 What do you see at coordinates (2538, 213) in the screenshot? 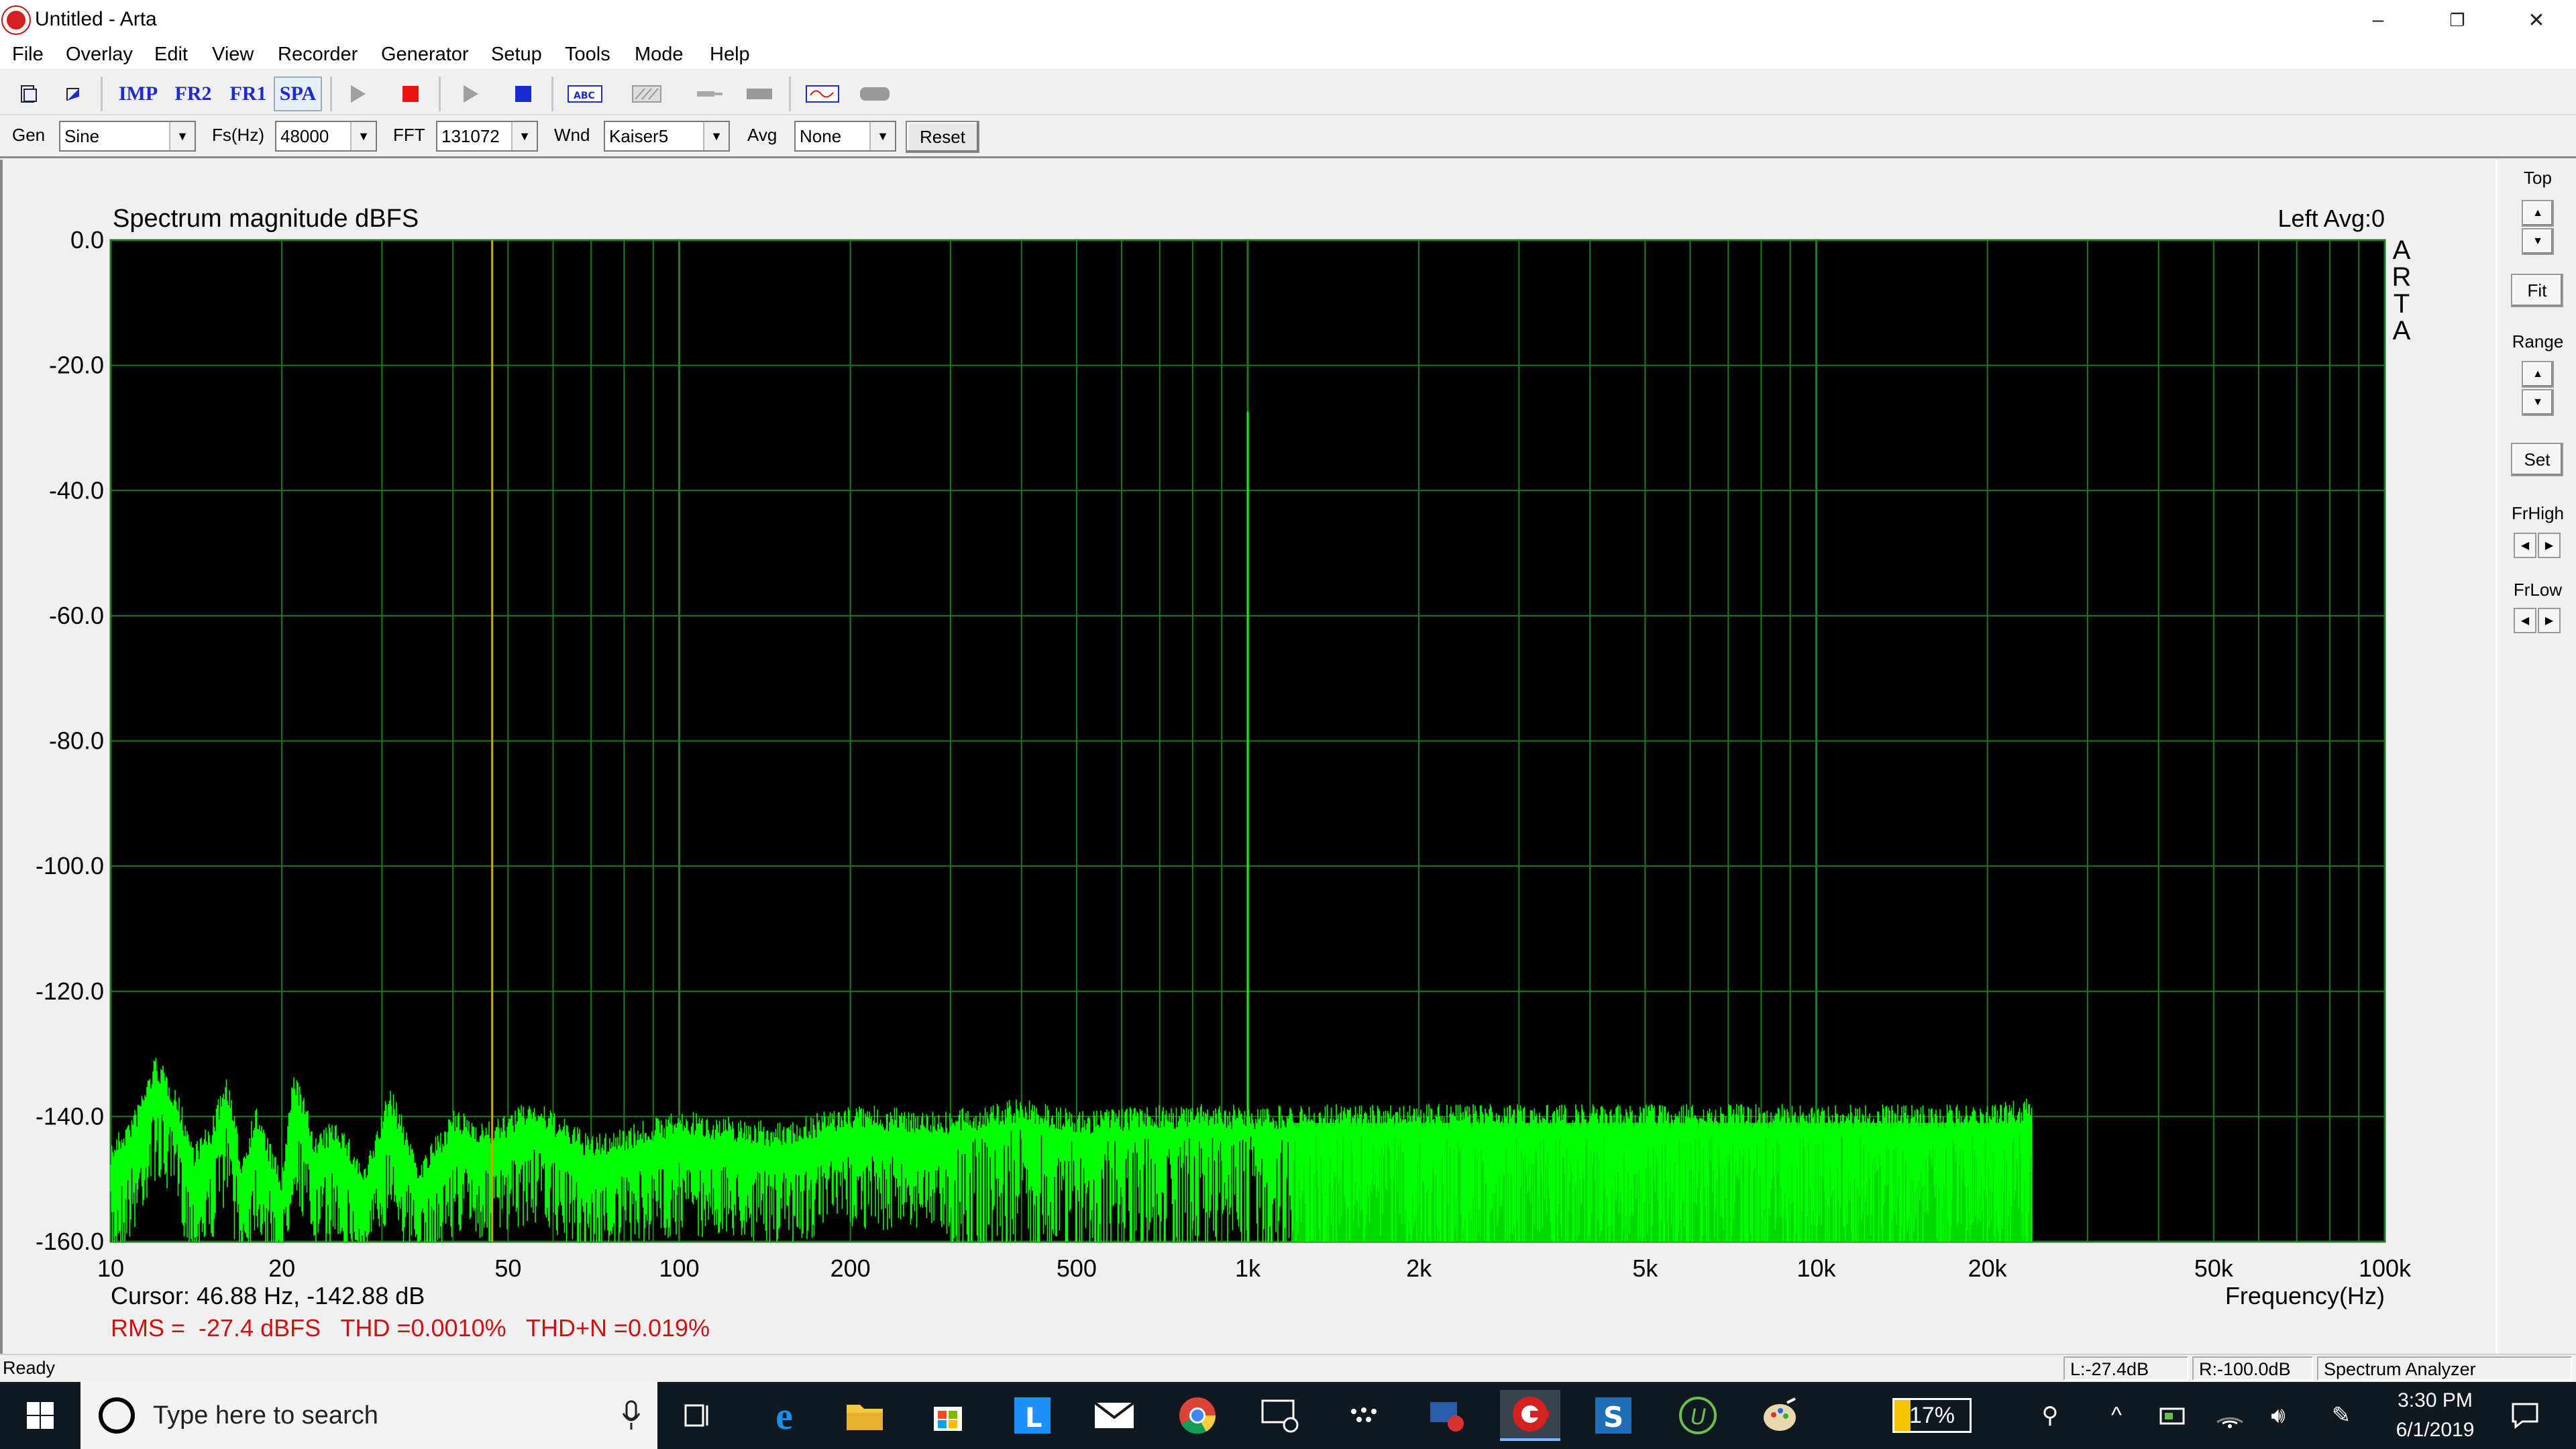
I see `top-up-button: ▲` at bounding box center [2538, 213].